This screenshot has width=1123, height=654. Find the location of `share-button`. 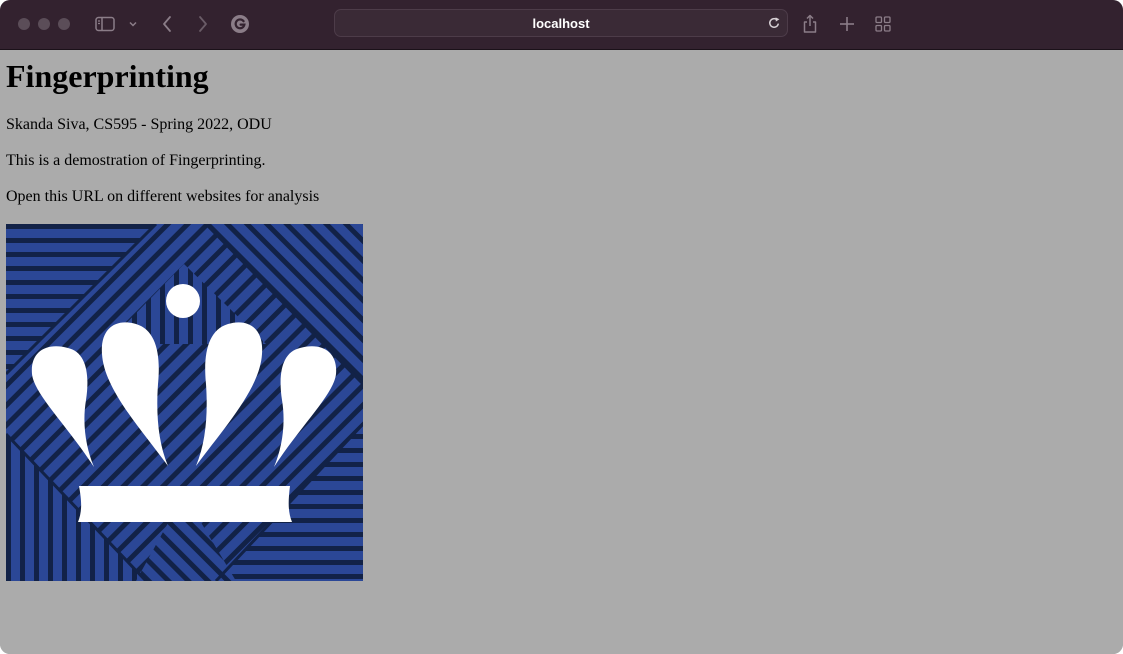

share-button is located at coordinates (810, 24).